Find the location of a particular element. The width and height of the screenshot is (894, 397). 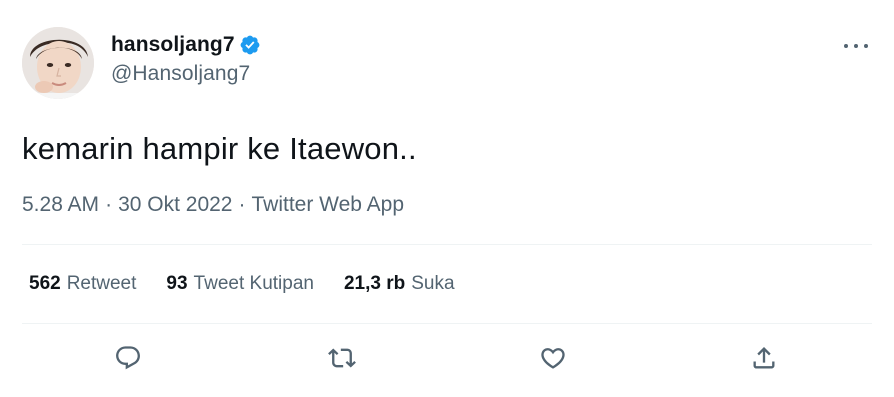

reply-button is located at coordinates (128, 358).